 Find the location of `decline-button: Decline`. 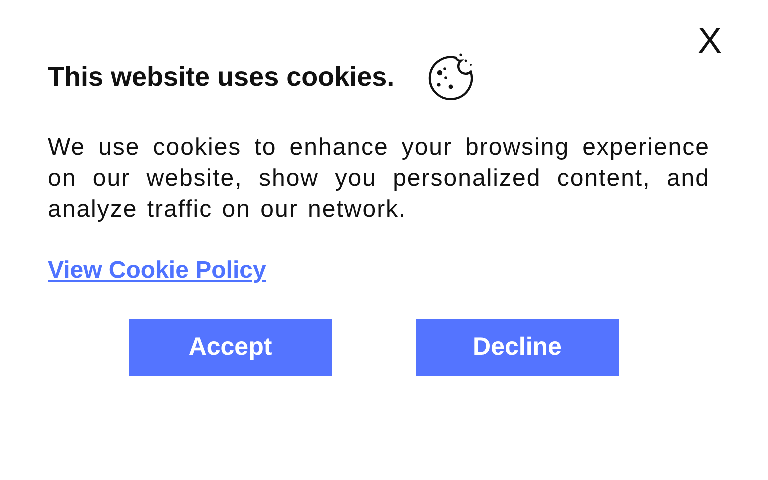

decline-button: Decline is located at coordinates (517, 347).